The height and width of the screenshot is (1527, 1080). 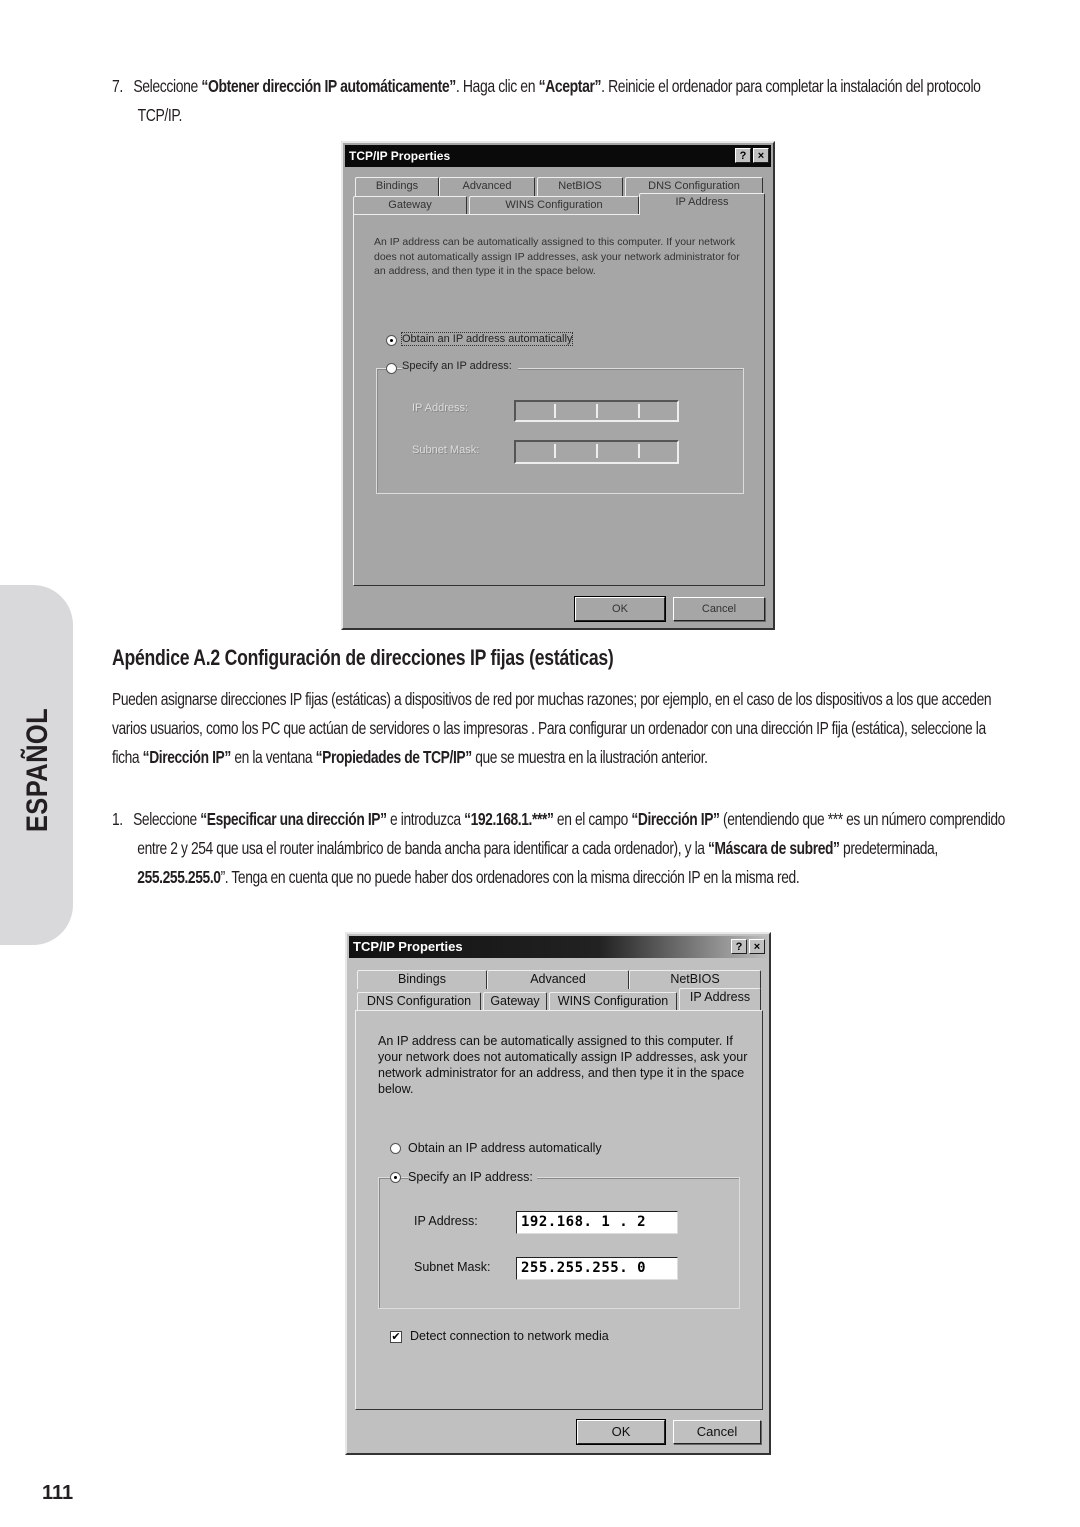 What do you see at coordinates (597, 1268) in the screenshot?
I see `subnet-mask-field: 255.255.255. 0` at bounding box center [597, 1268].